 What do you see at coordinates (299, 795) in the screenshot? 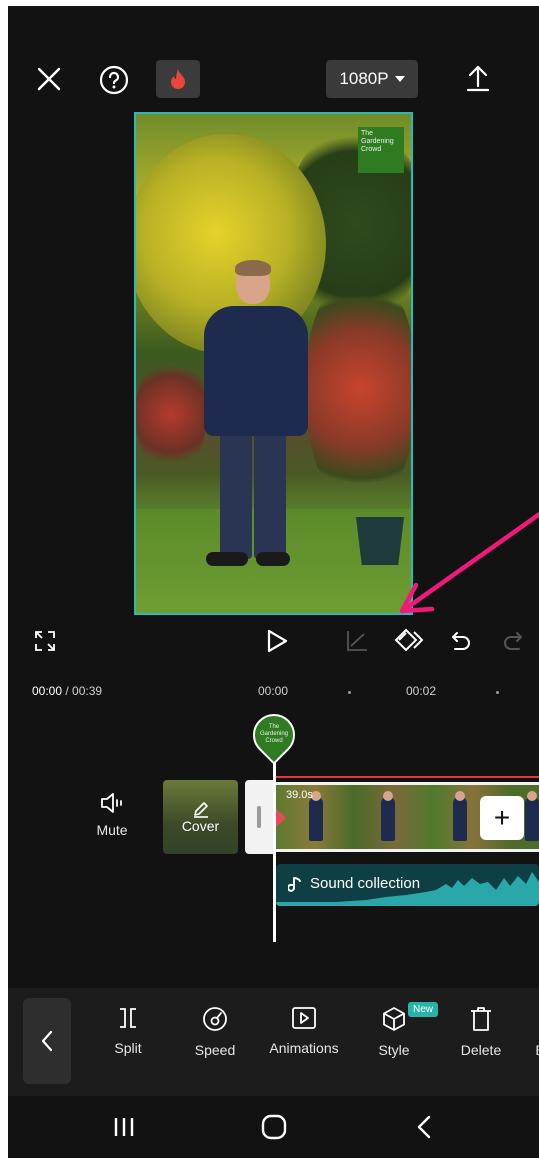
I see `clip-duration: 39.0s` at bounding box center [299, 795].